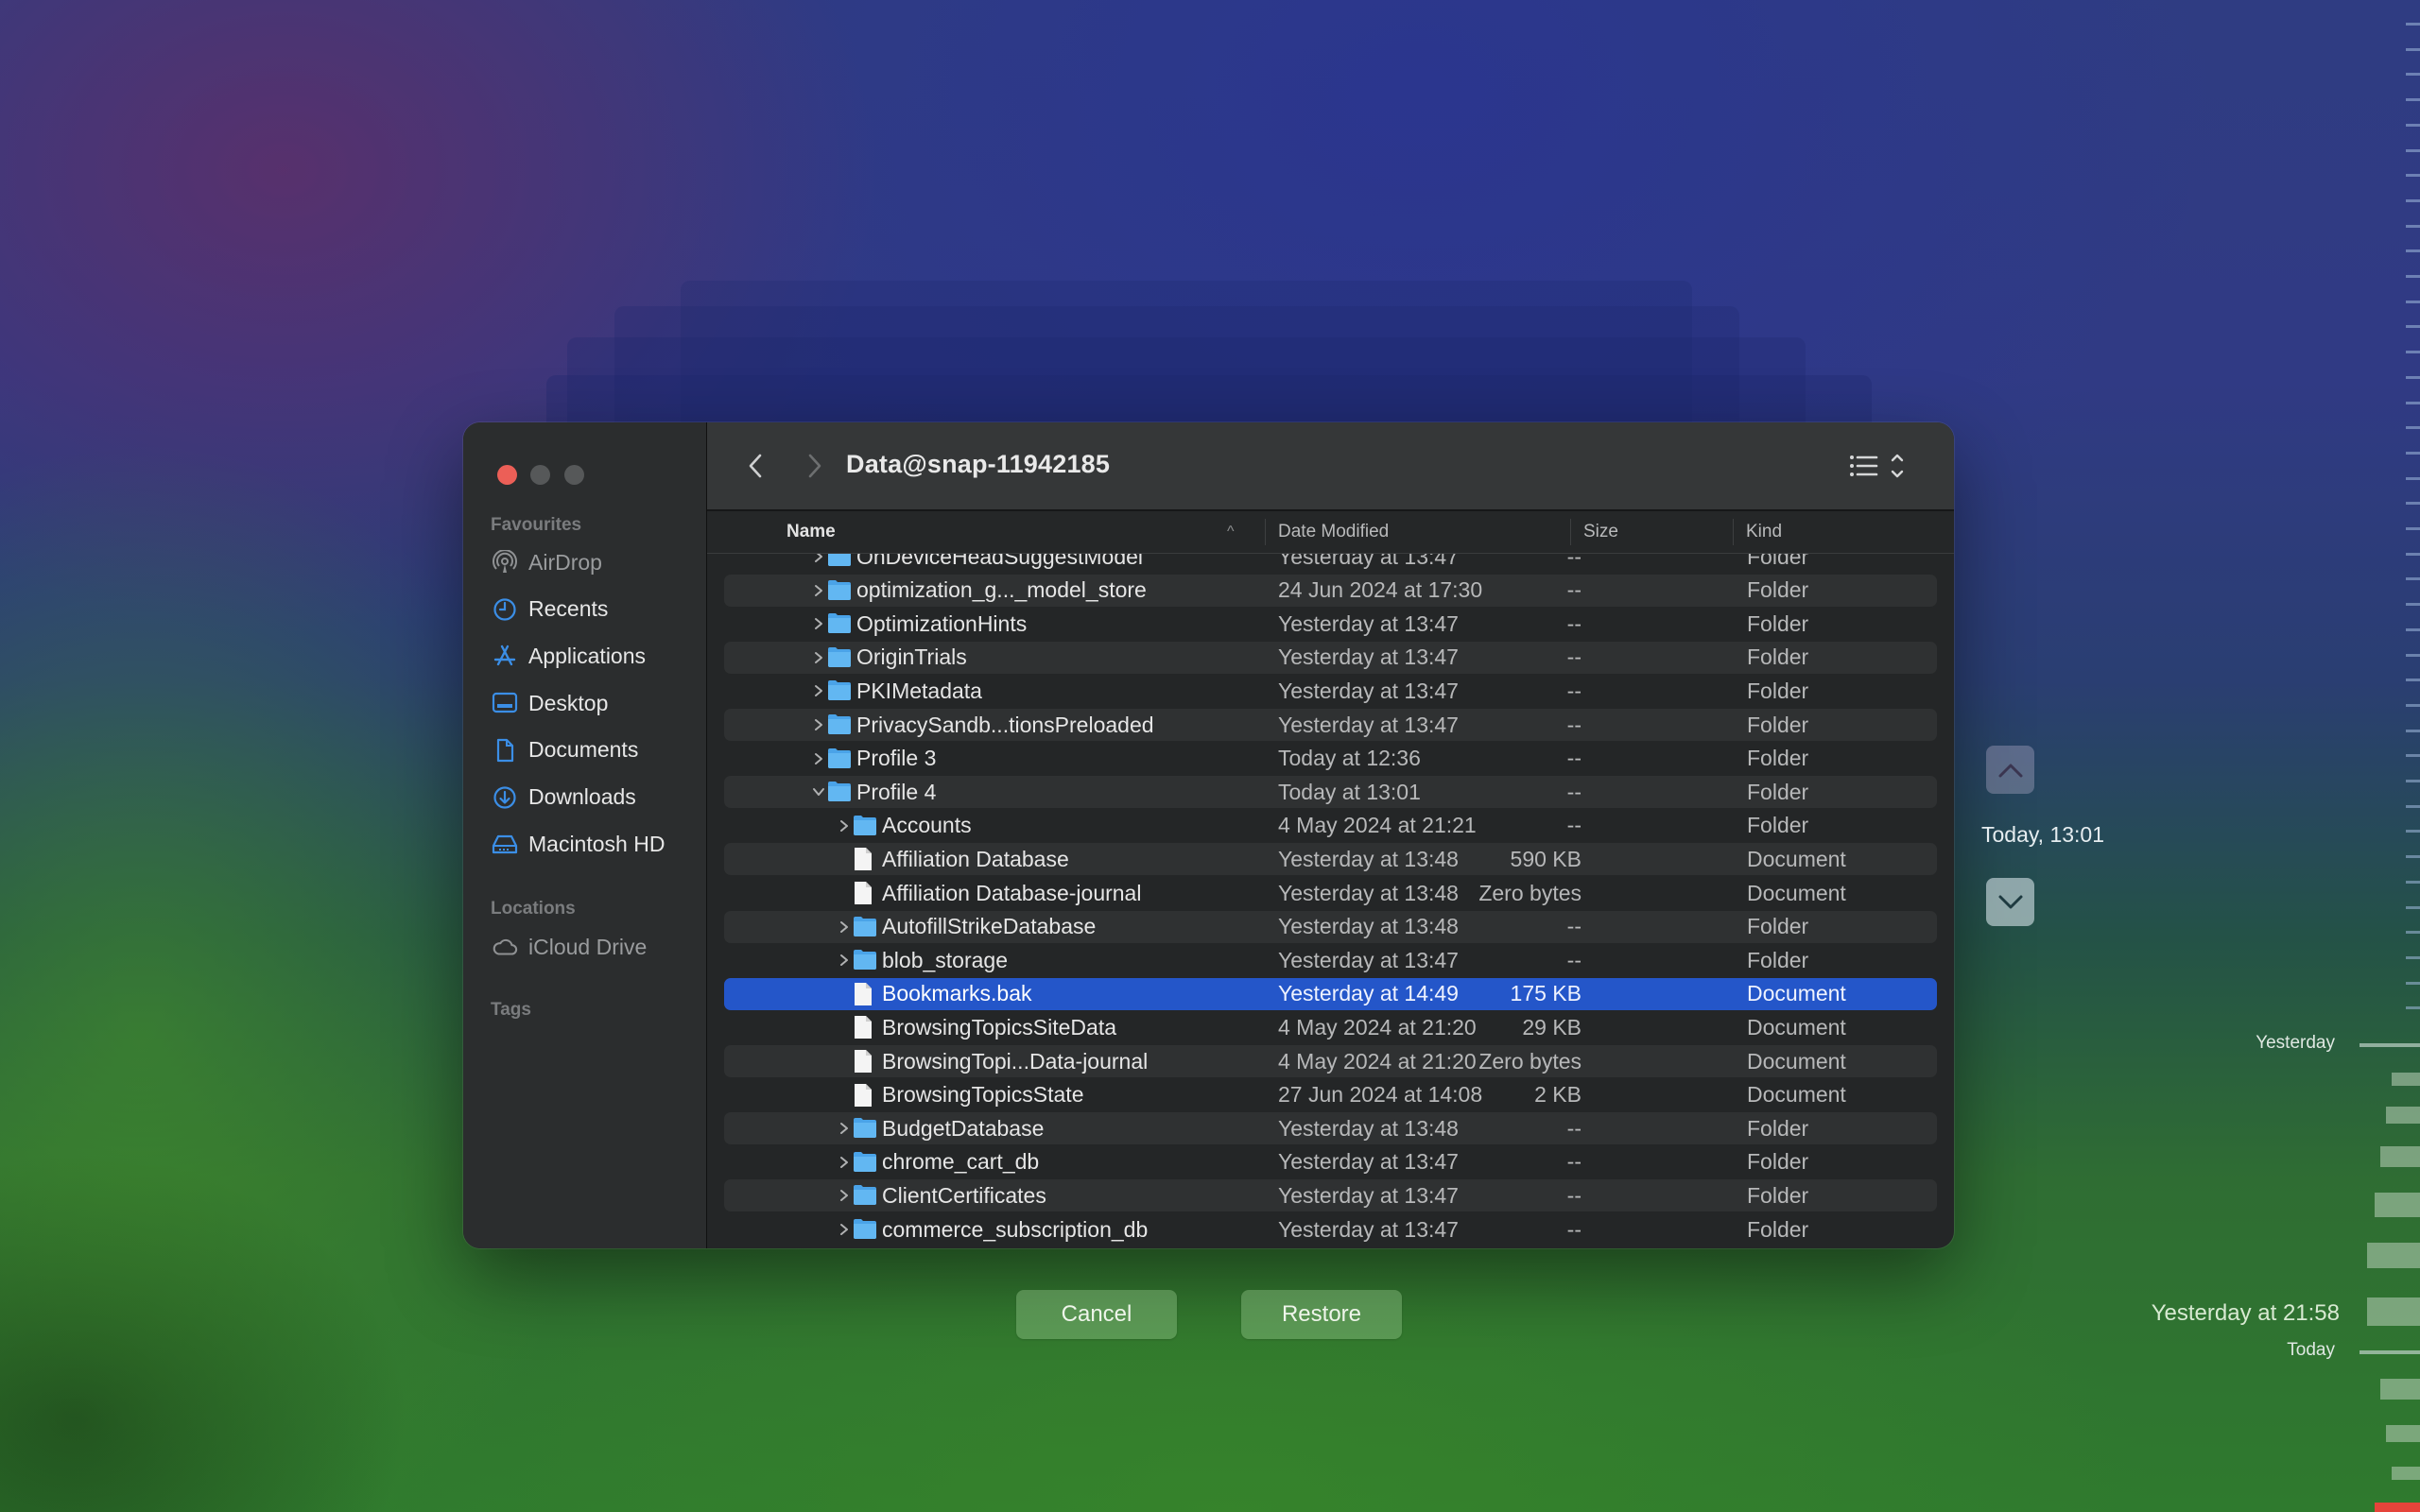 The width and height of the screenshot is (2420, 1512). What do you see at coordinates (593, 703) in the screenshot?
I see `sidebar-item-desktop: Desktop` at bounding box center [593, 703].